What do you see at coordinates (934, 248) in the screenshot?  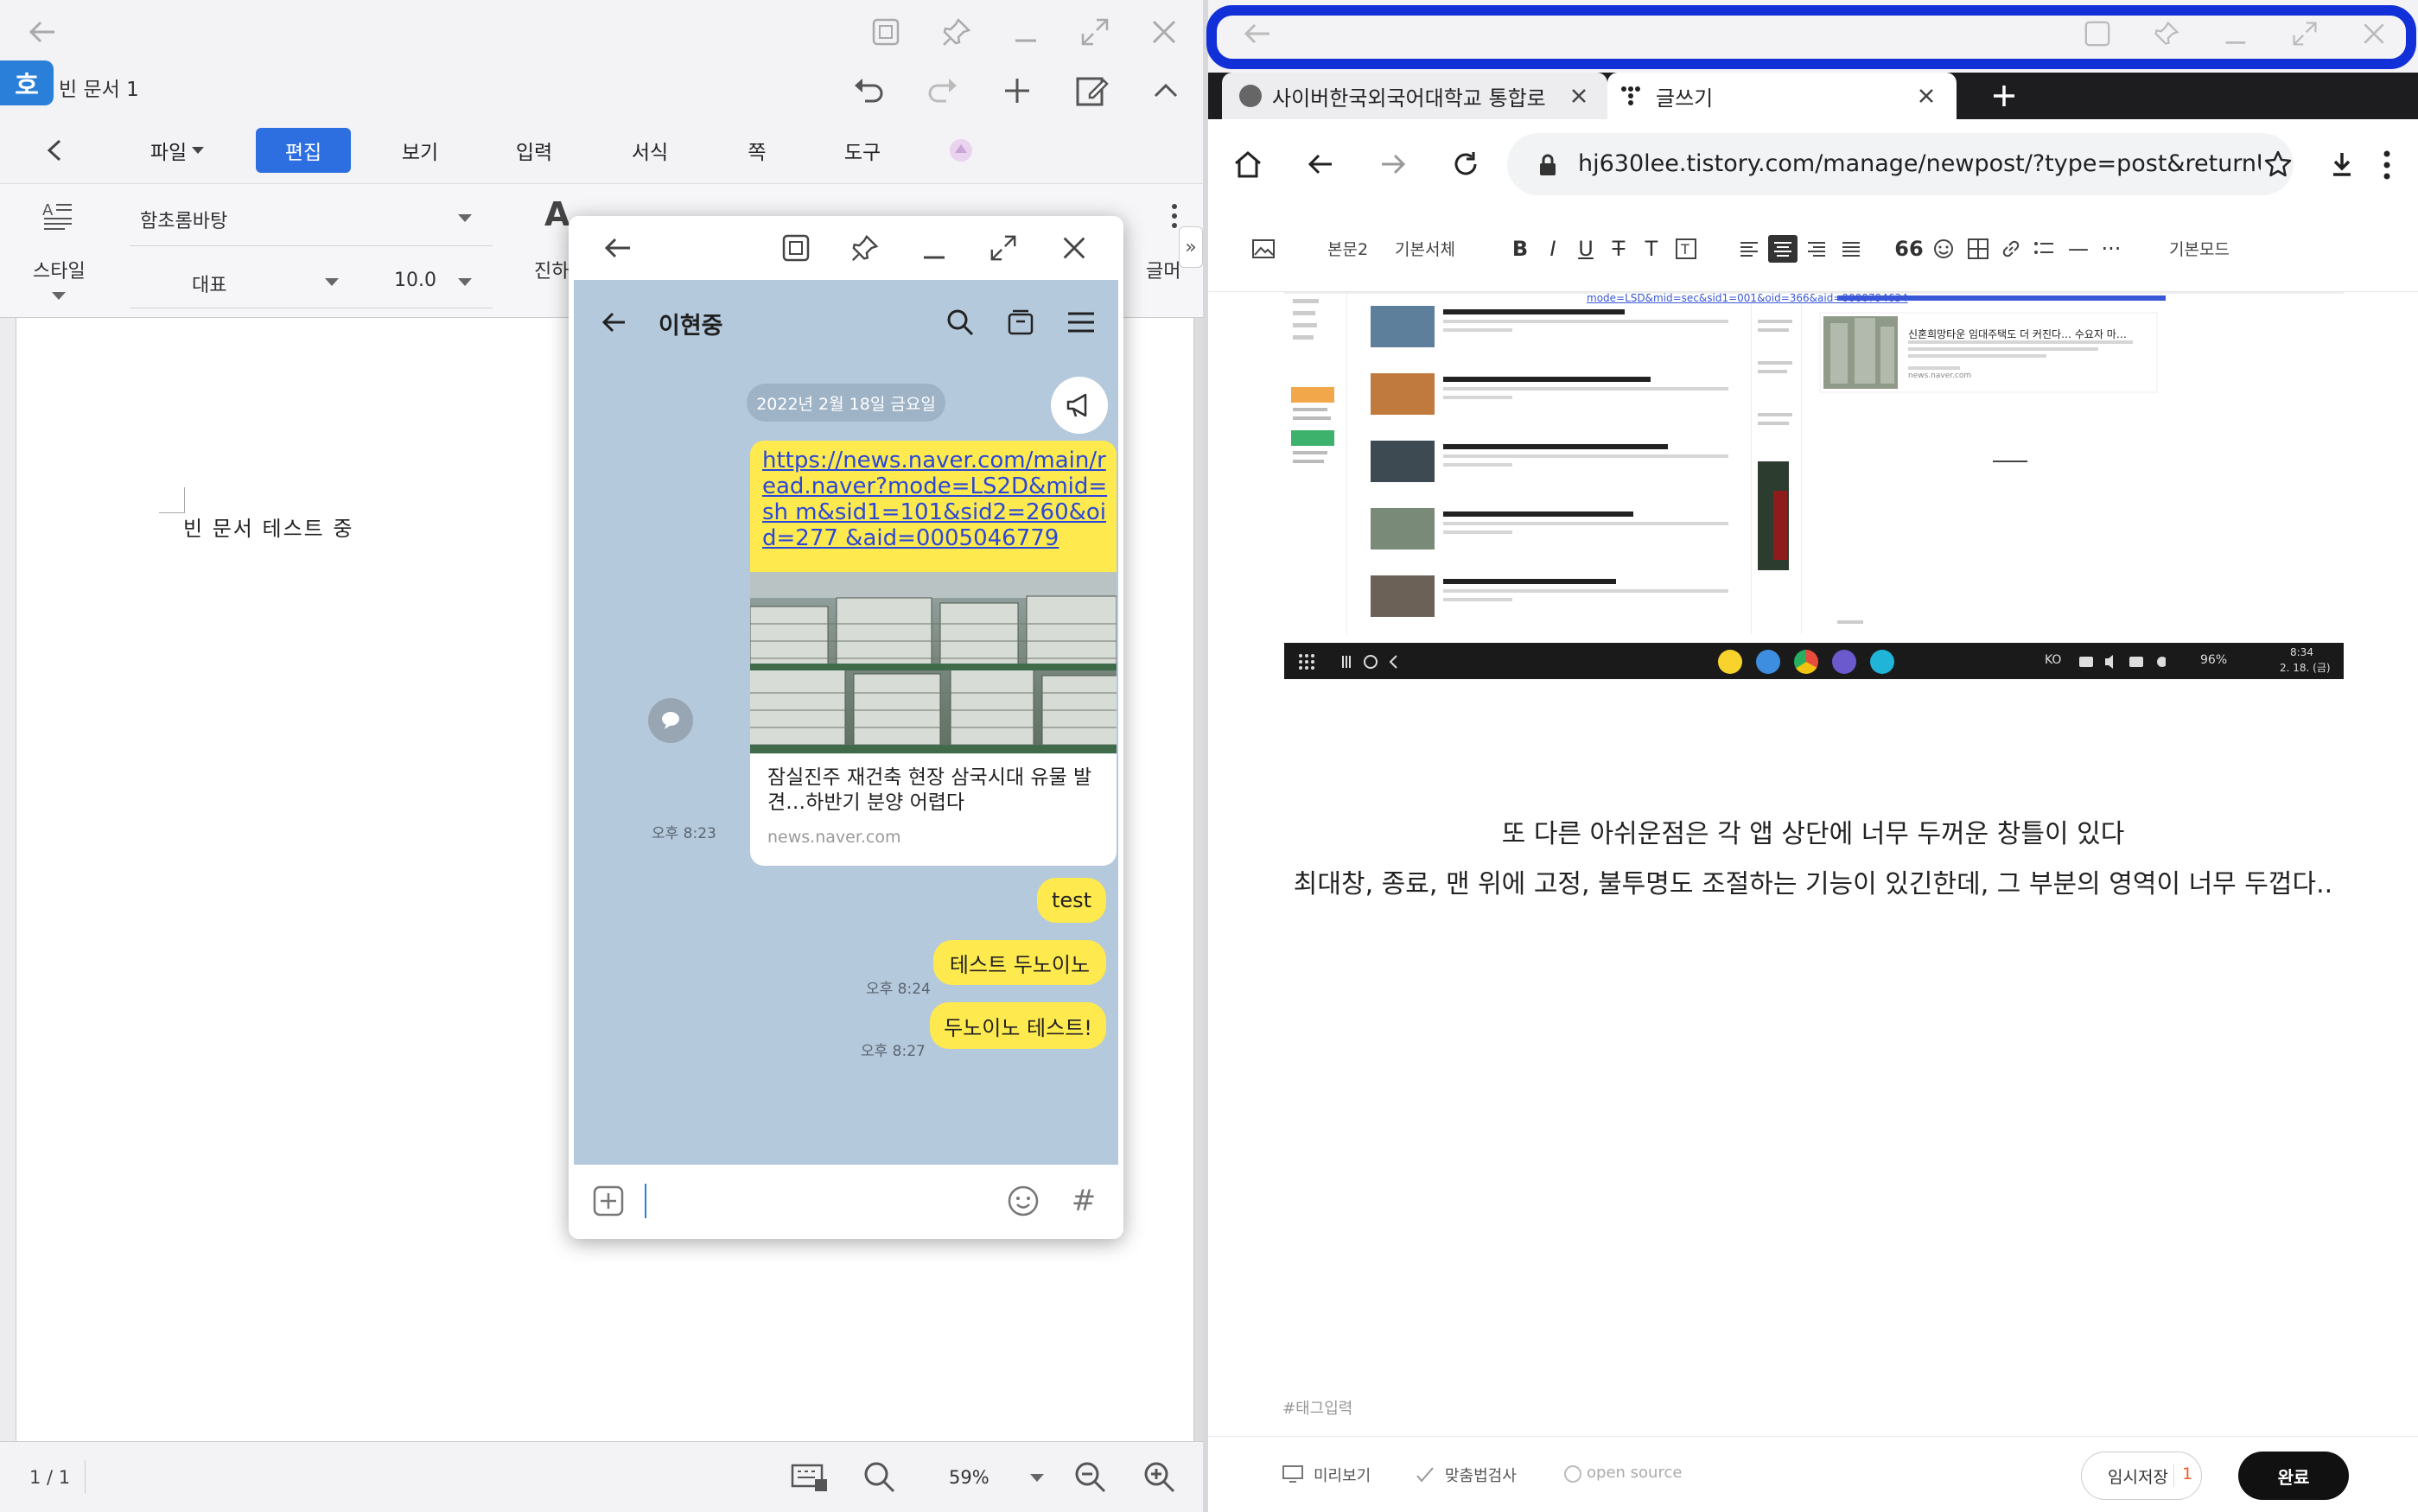 I see `kakao-minimize-icon` at bounding box center [934, 248].